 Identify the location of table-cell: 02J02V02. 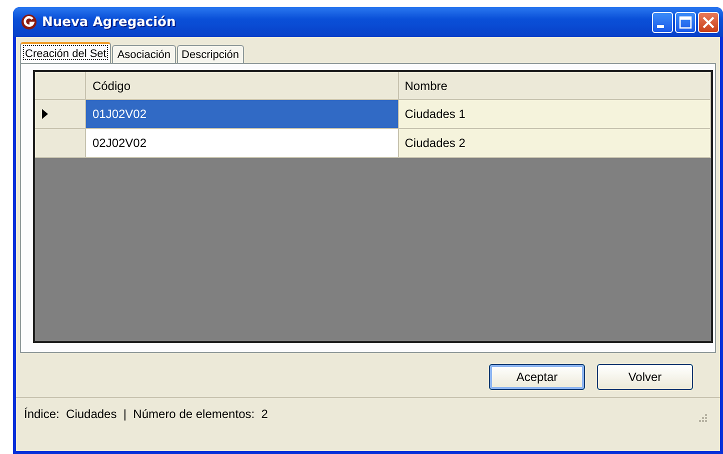
(242, 143).